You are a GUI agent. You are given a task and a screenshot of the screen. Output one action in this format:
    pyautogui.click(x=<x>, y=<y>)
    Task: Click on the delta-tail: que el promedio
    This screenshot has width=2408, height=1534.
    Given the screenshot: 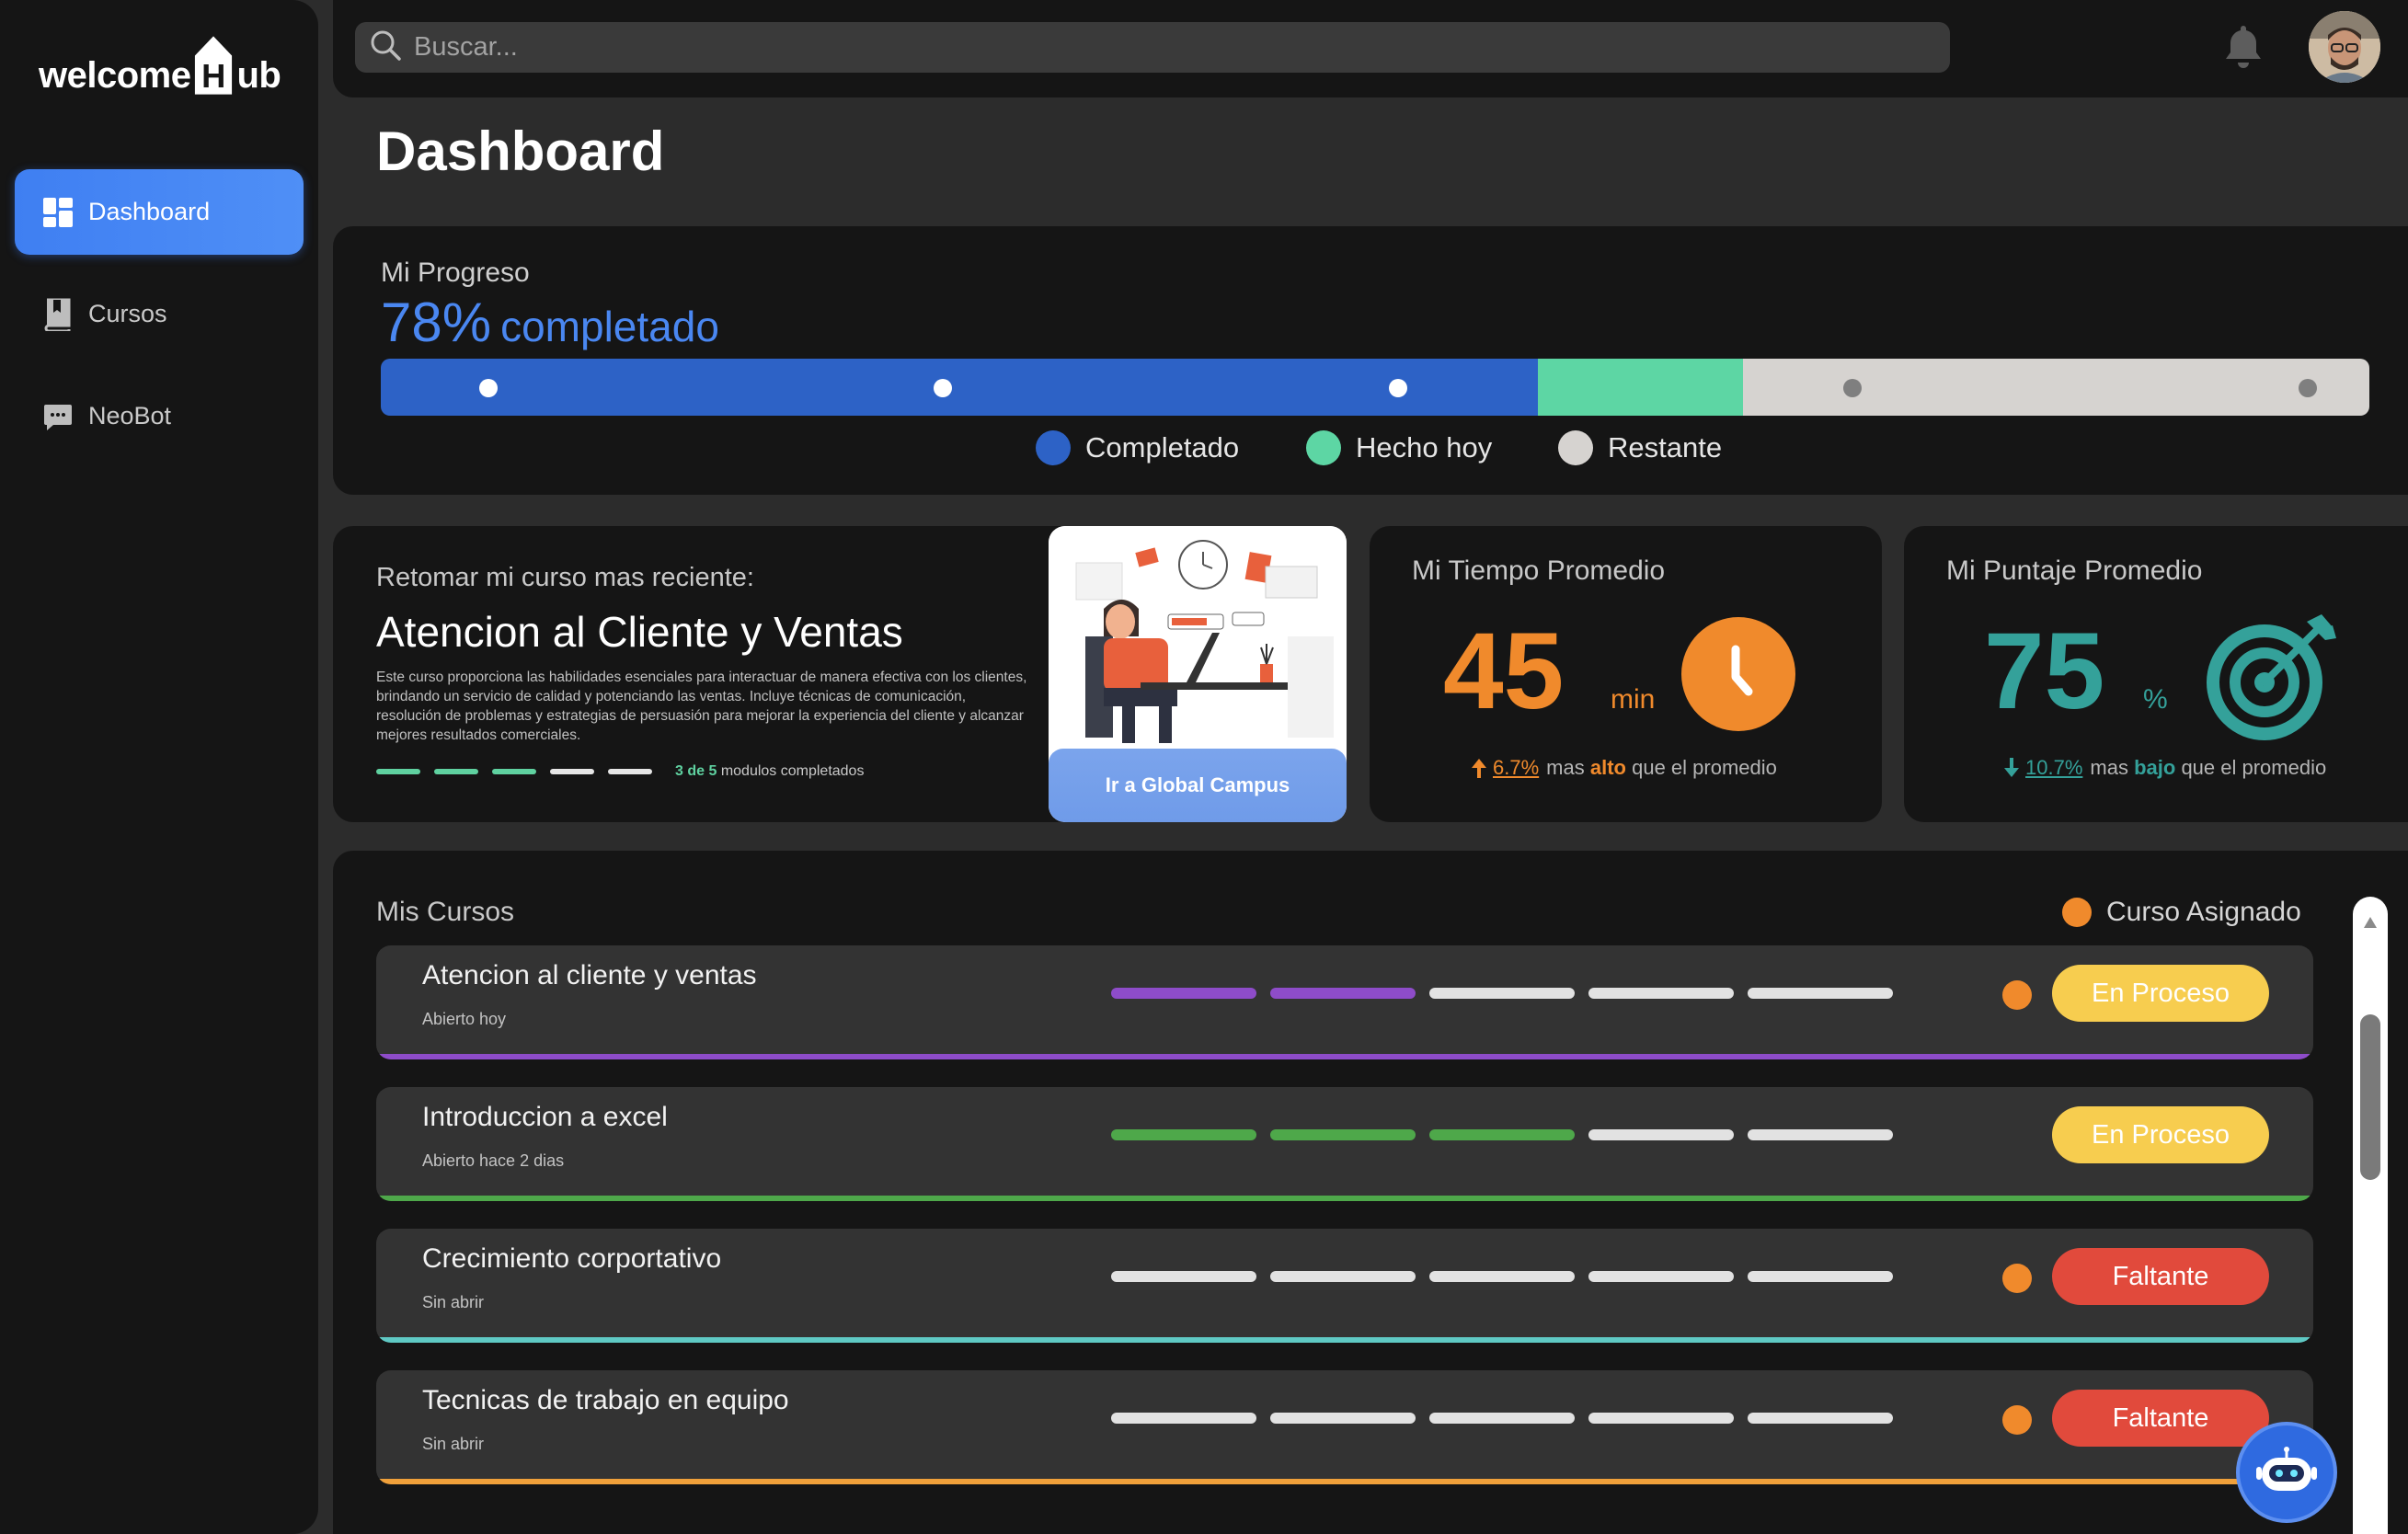 What is the action you would take?
    pyautogui.click(x=1704, y=767)
    